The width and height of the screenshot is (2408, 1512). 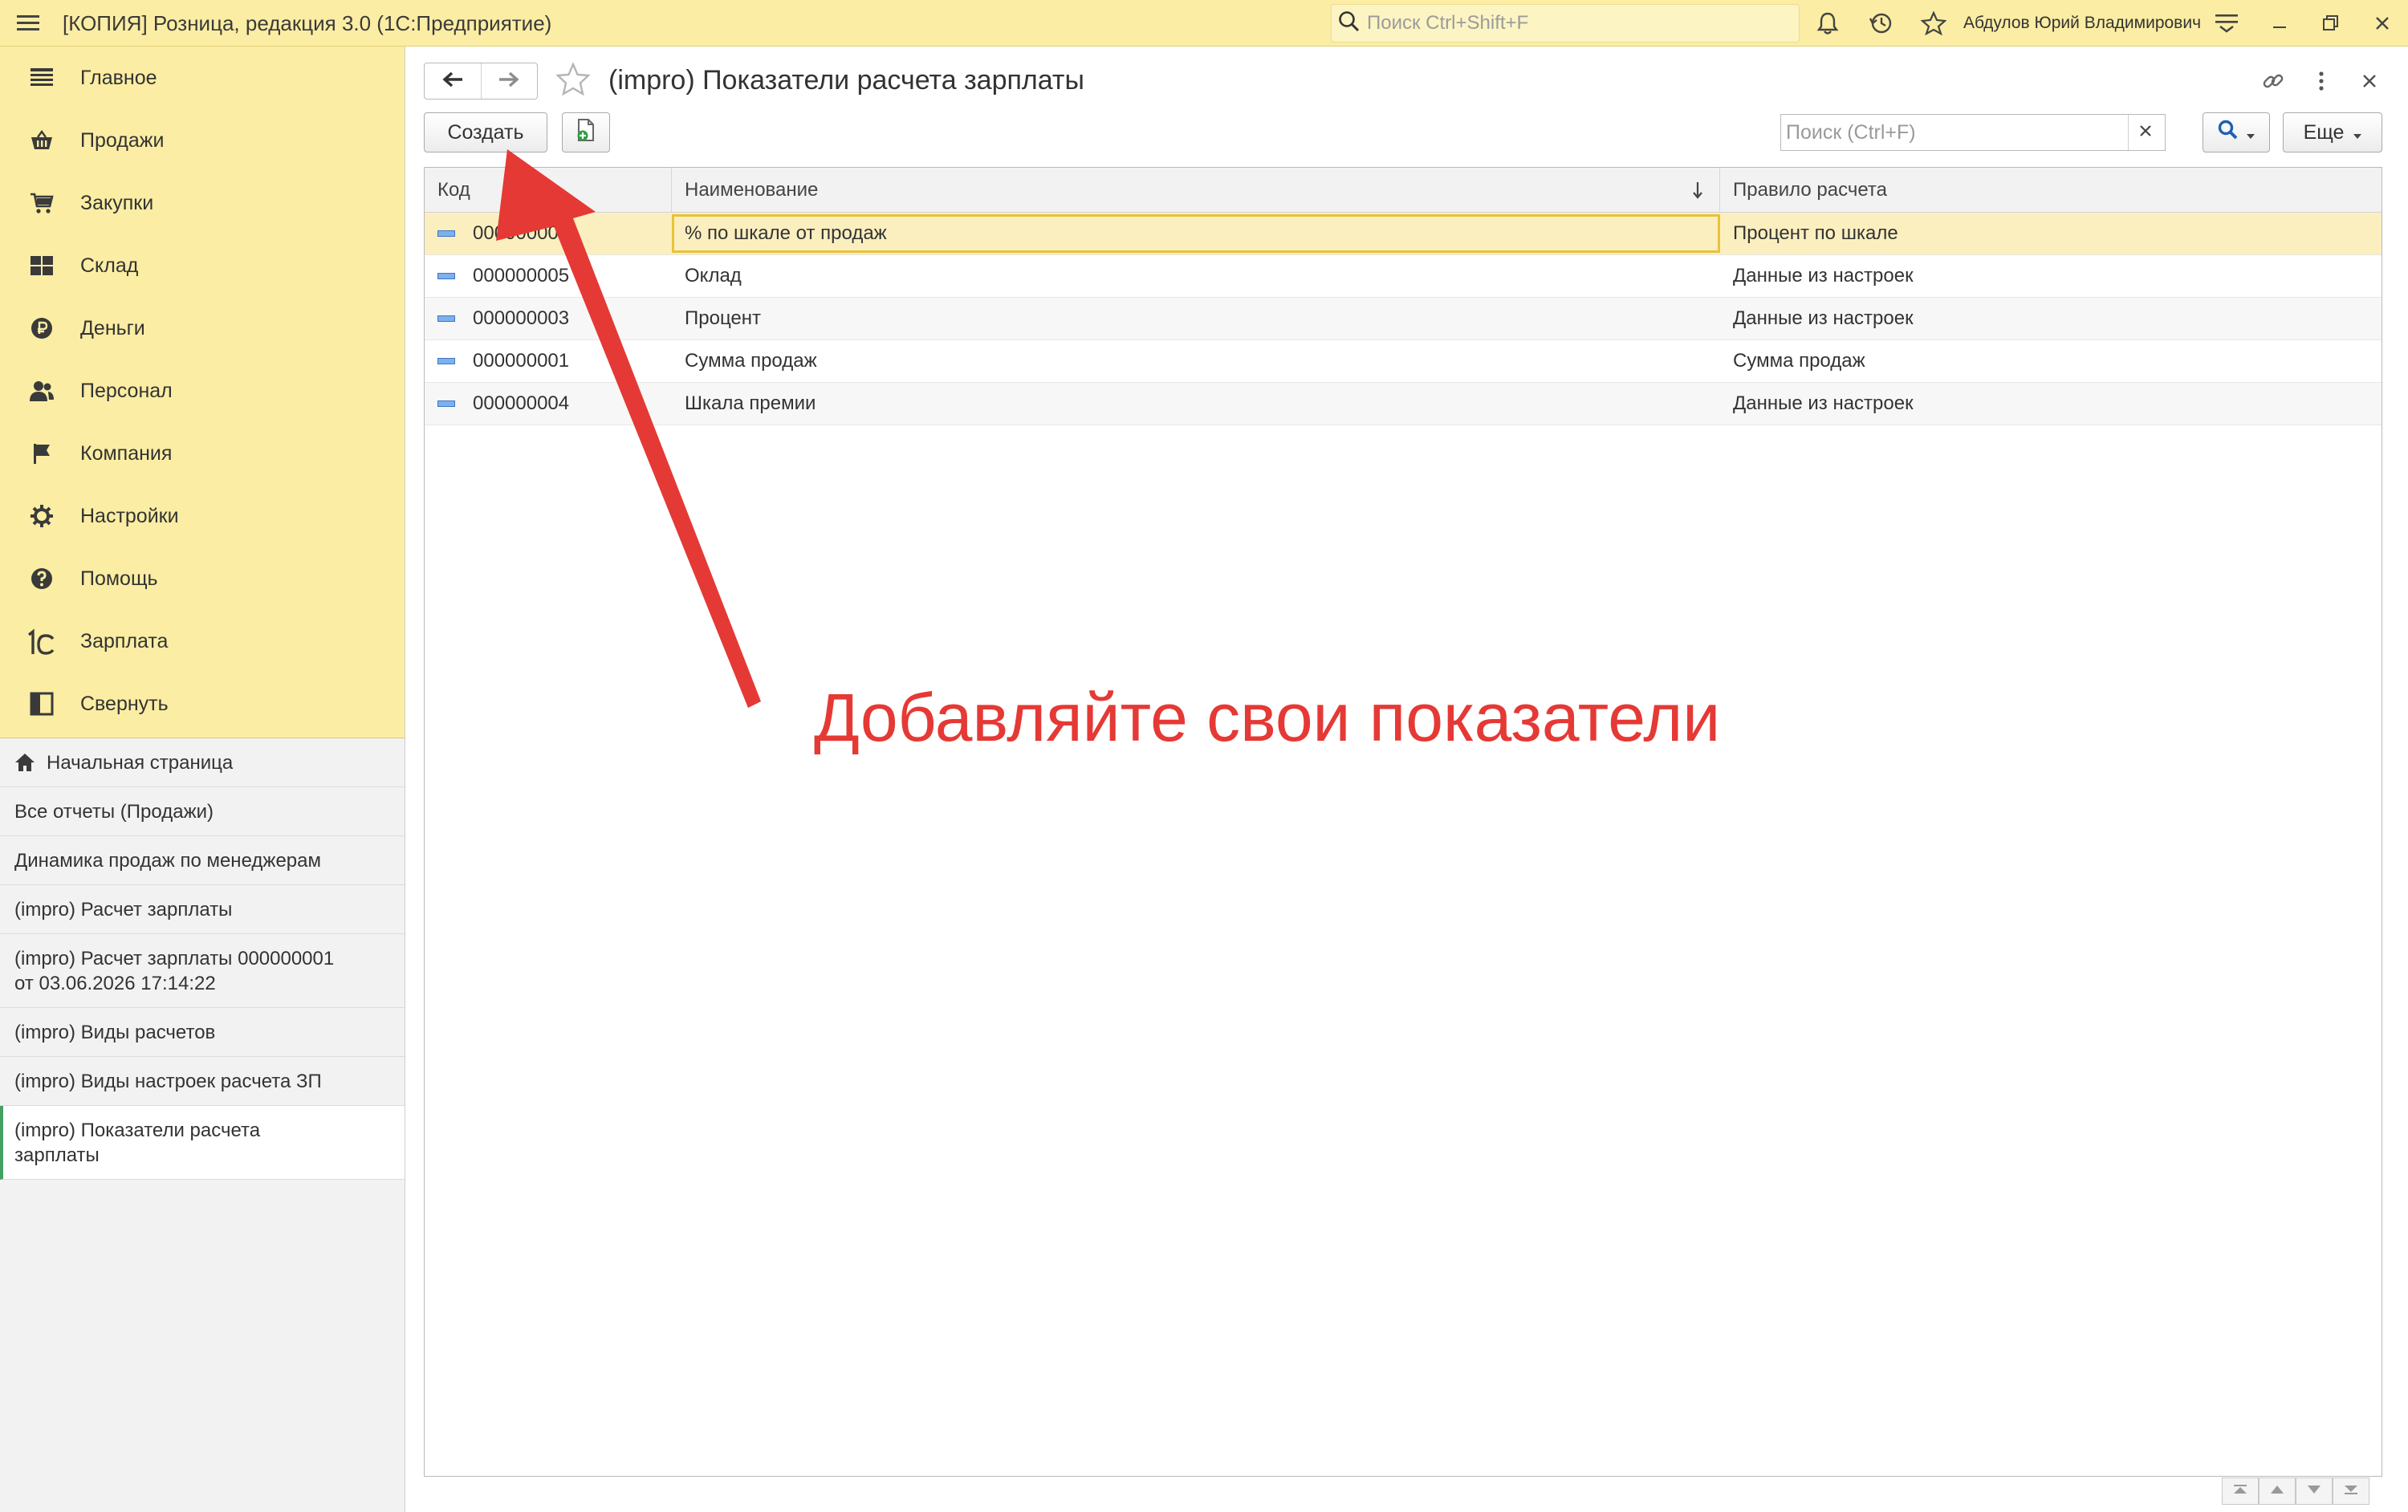 I want to click on add-favorite-button, so click(x=573, y=80).